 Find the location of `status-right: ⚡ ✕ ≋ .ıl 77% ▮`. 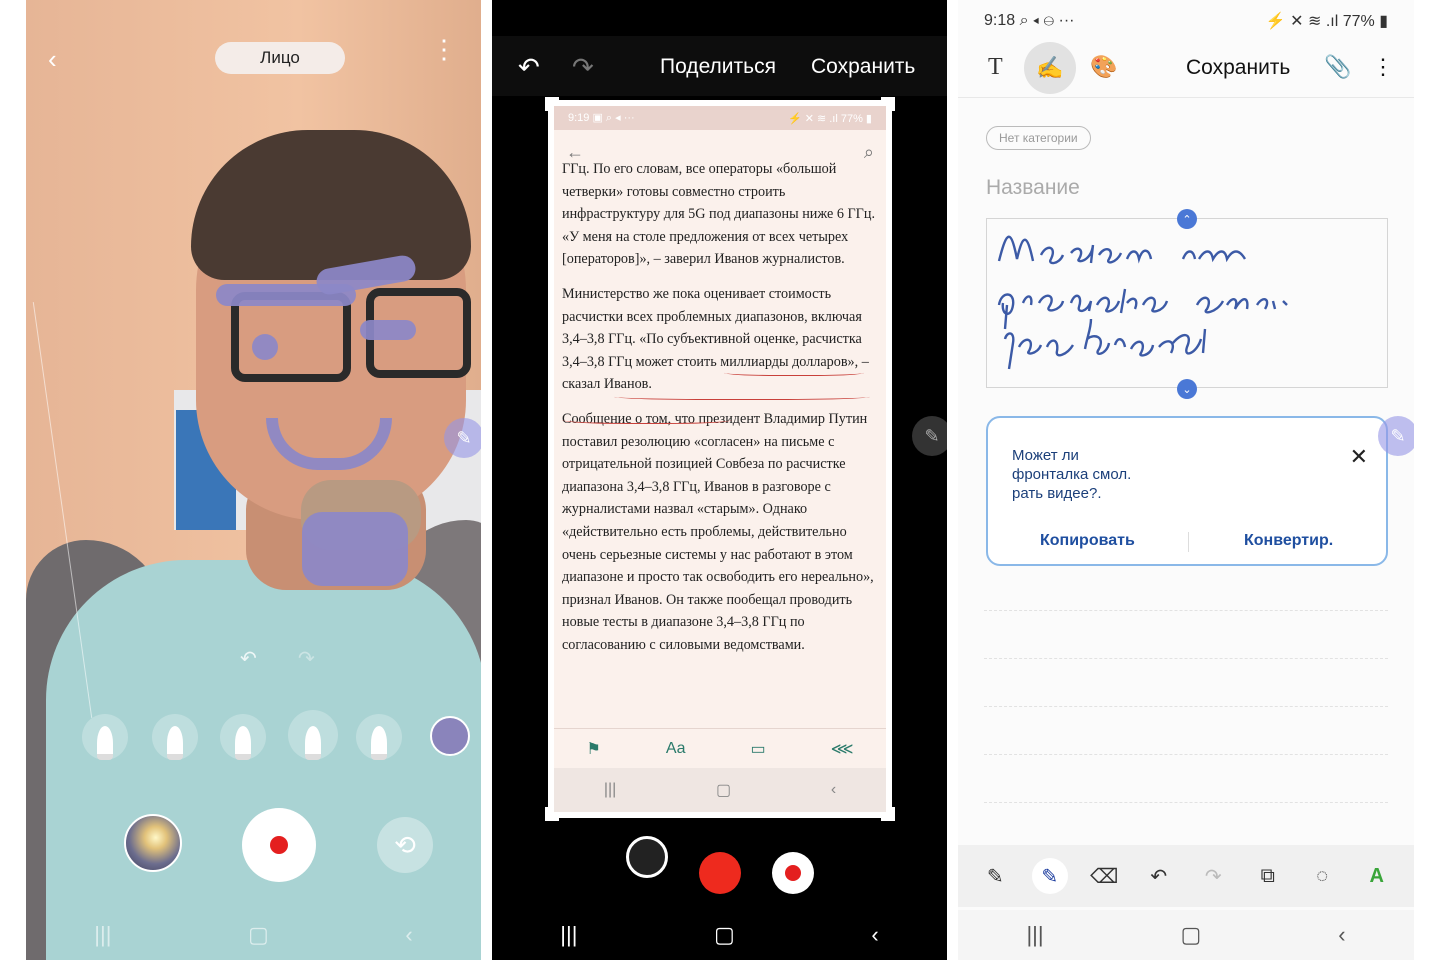

status-right: ⚡ ✕ ≋ .ıl 77% ▮ is located at coordinates (1326, 21).